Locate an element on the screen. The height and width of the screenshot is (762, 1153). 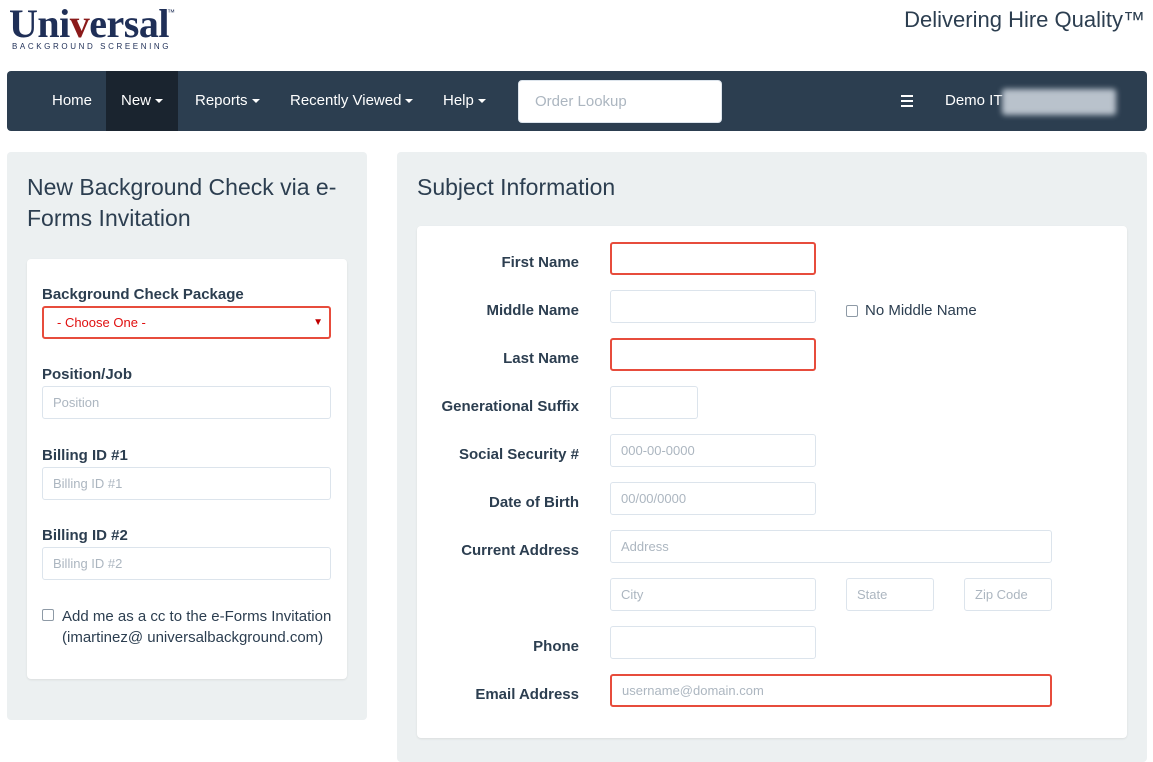
logo-trademark: ™ is located at coordinates (171, 12).